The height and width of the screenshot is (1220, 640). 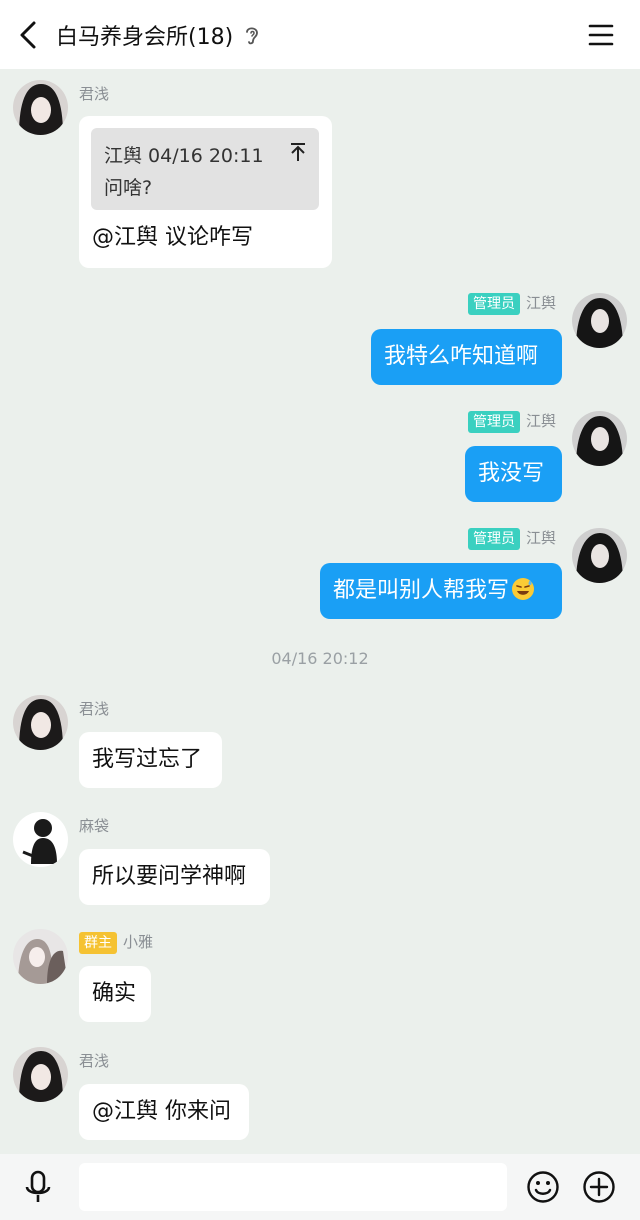 I want to click on message-bubble: 我写过忘了, so click(x=150, y=760).